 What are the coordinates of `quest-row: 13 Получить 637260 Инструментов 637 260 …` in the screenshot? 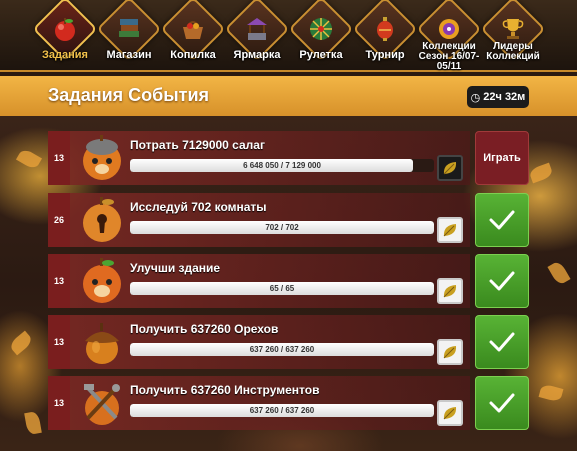 It's located at (288, 403).